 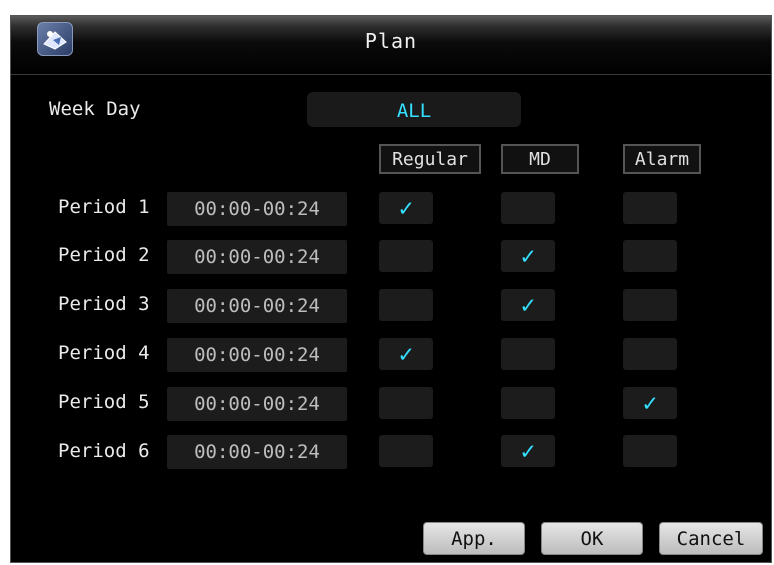 What do you see at coordinates (391, 41) in the screenshot?
I see `window-title: Plan` at bounding box center [391, 41].